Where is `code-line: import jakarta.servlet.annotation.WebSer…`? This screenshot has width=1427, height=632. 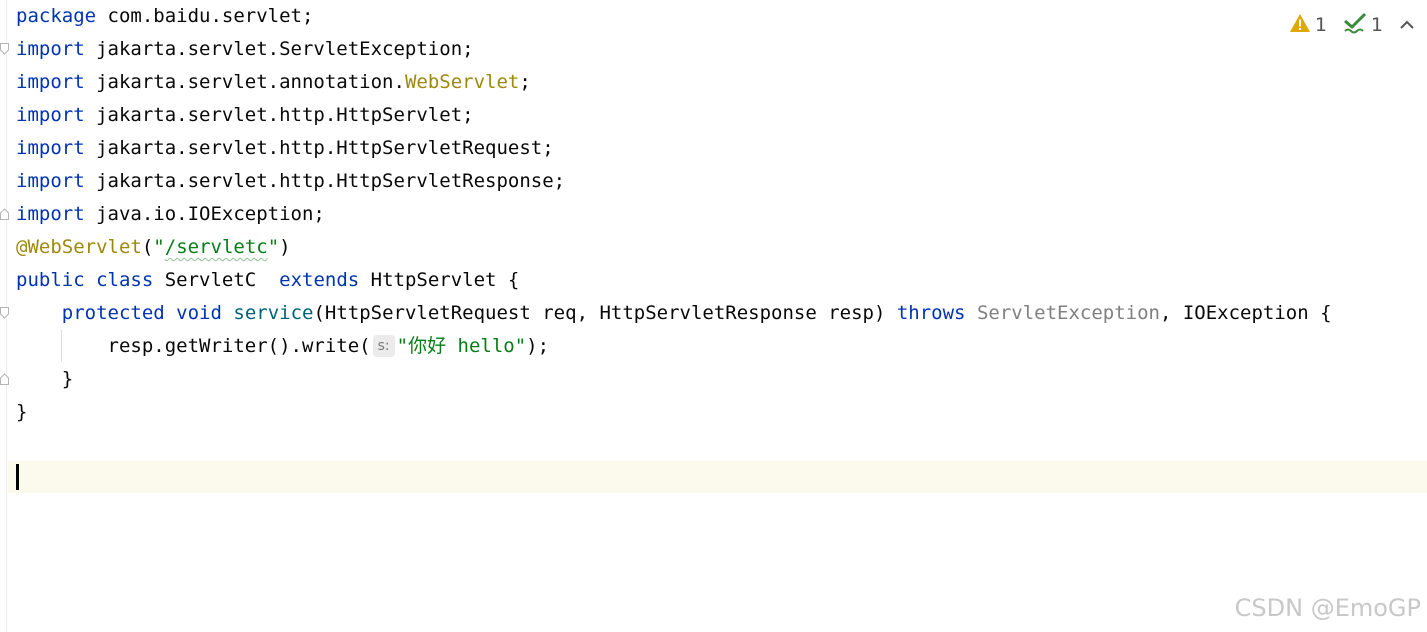 code-line: import jakarta.servlet.annotation.WebSer… is located at coordinates (273, 82).